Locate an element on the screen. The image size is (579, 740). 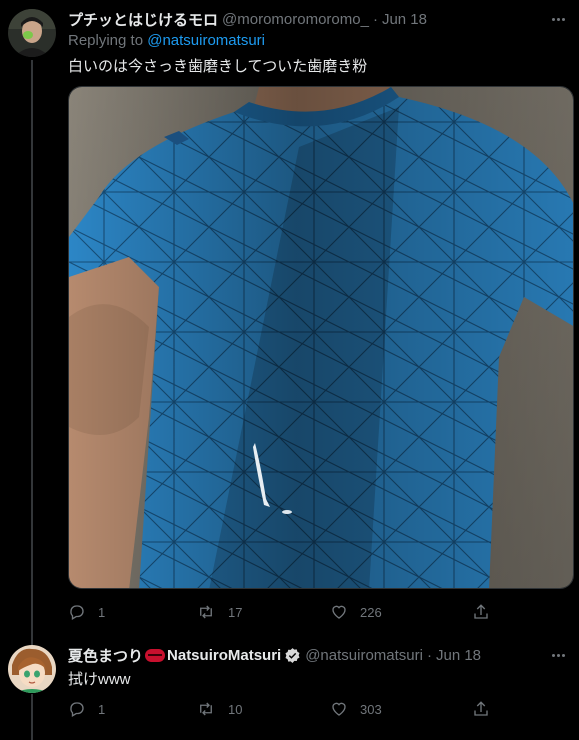
replying-to: Replying to @natsuiromatsuri is located at coordinates (166, 40).